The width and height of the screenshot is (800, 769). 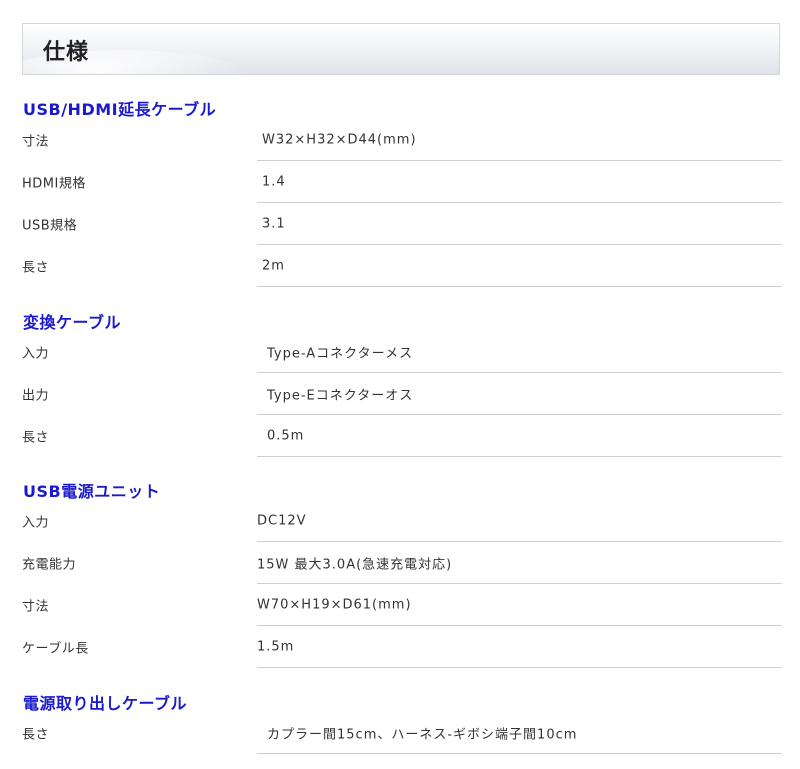 What do you see at coordinates (72, 322) in the screenshot?
I see `section-title-conversion-cable: 変換ケーブル` at bounding box center [72, 322].